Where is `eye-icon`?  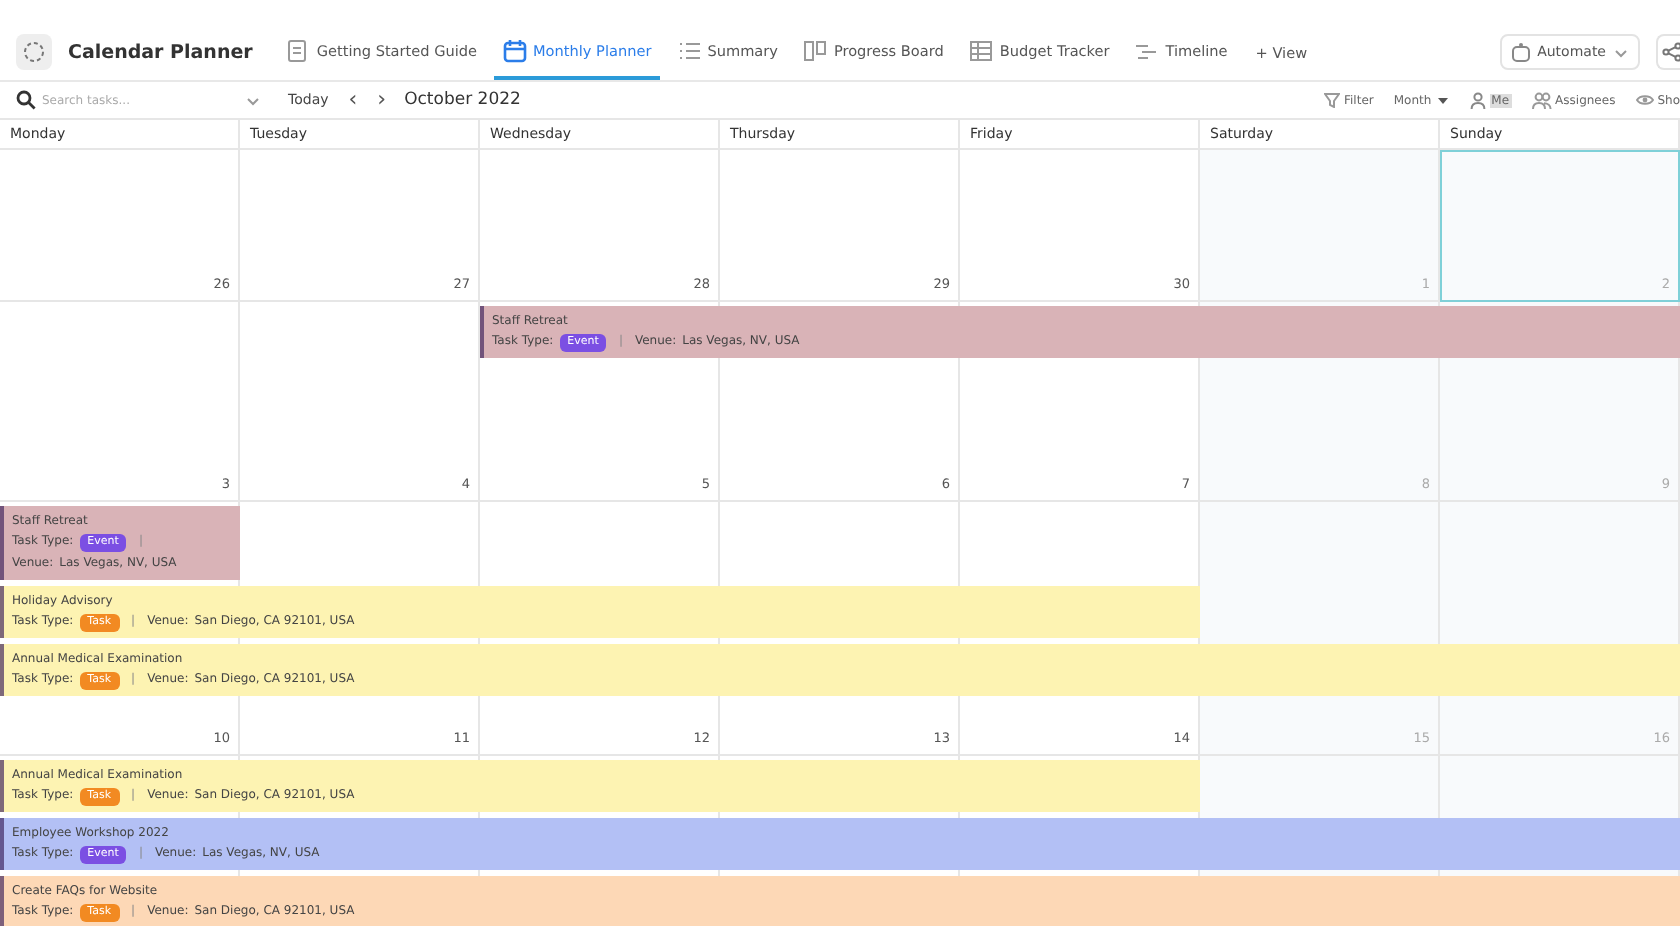 eye-icon is located at coordinates (1644, 100).